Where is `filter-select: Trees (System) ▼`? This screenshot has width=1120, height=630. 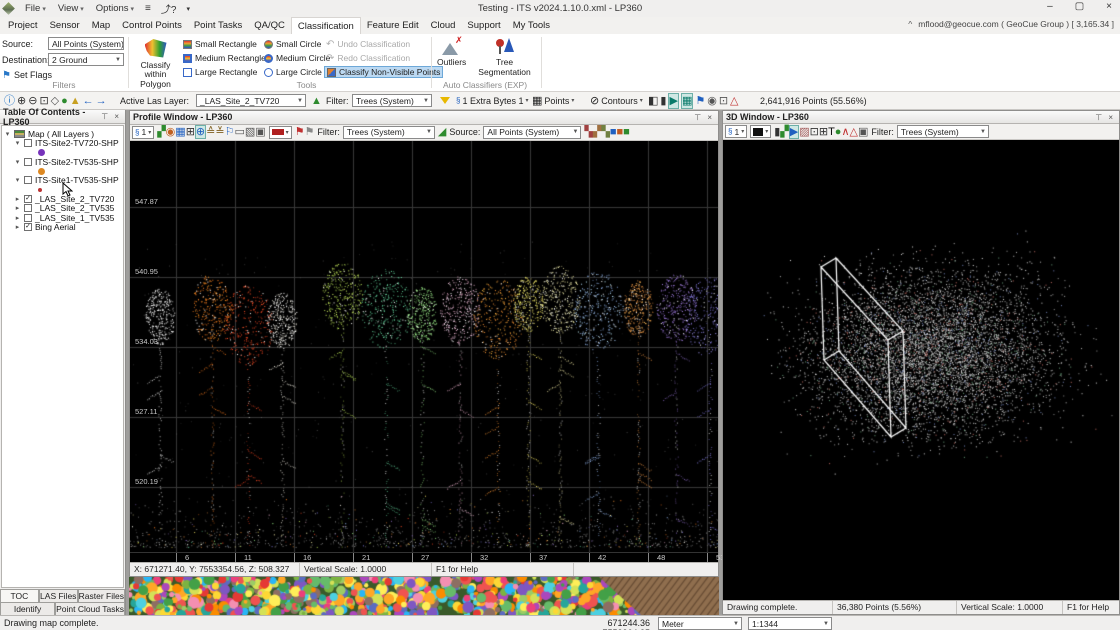 filter-select: Trees (System) ▼ is located at coordinates (392, 100).